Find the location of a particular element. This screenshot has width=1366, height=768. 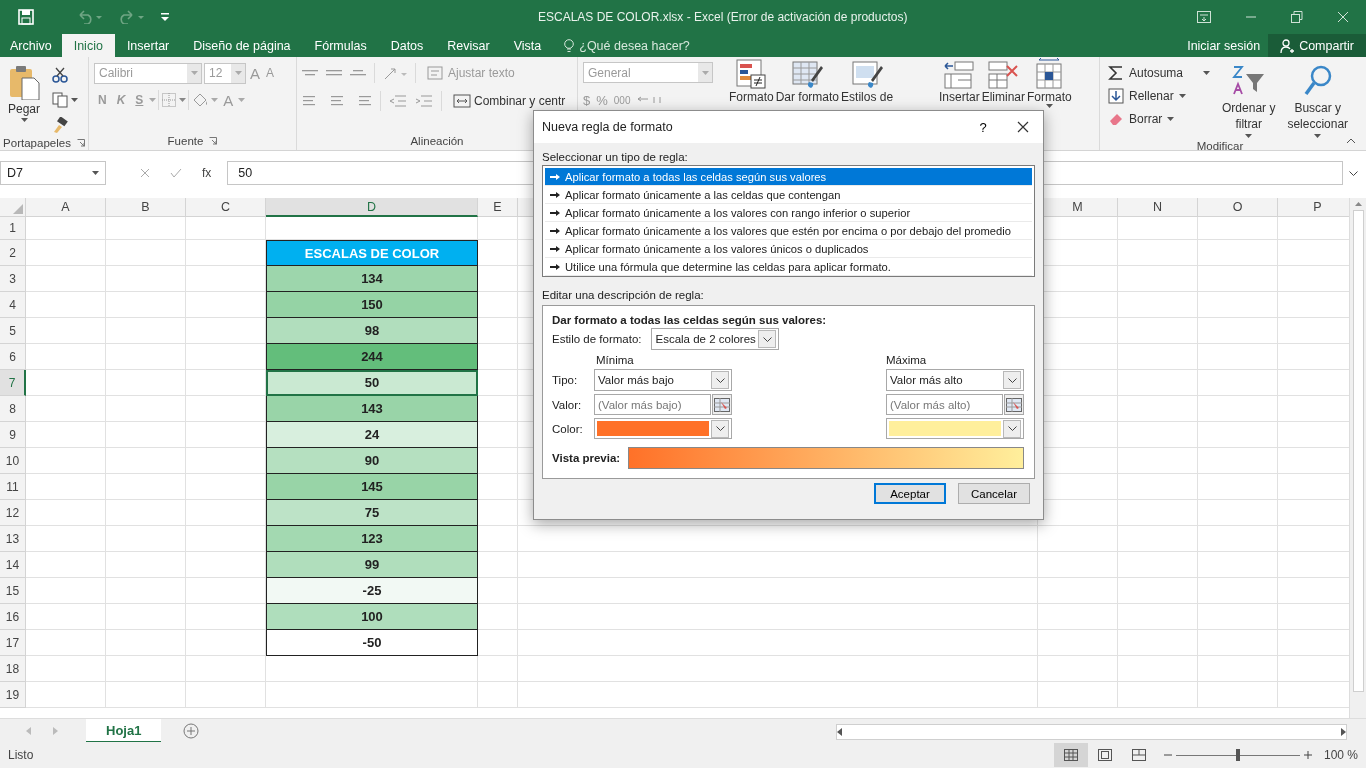

row-header: 10 is located at coordinates (13, 461).